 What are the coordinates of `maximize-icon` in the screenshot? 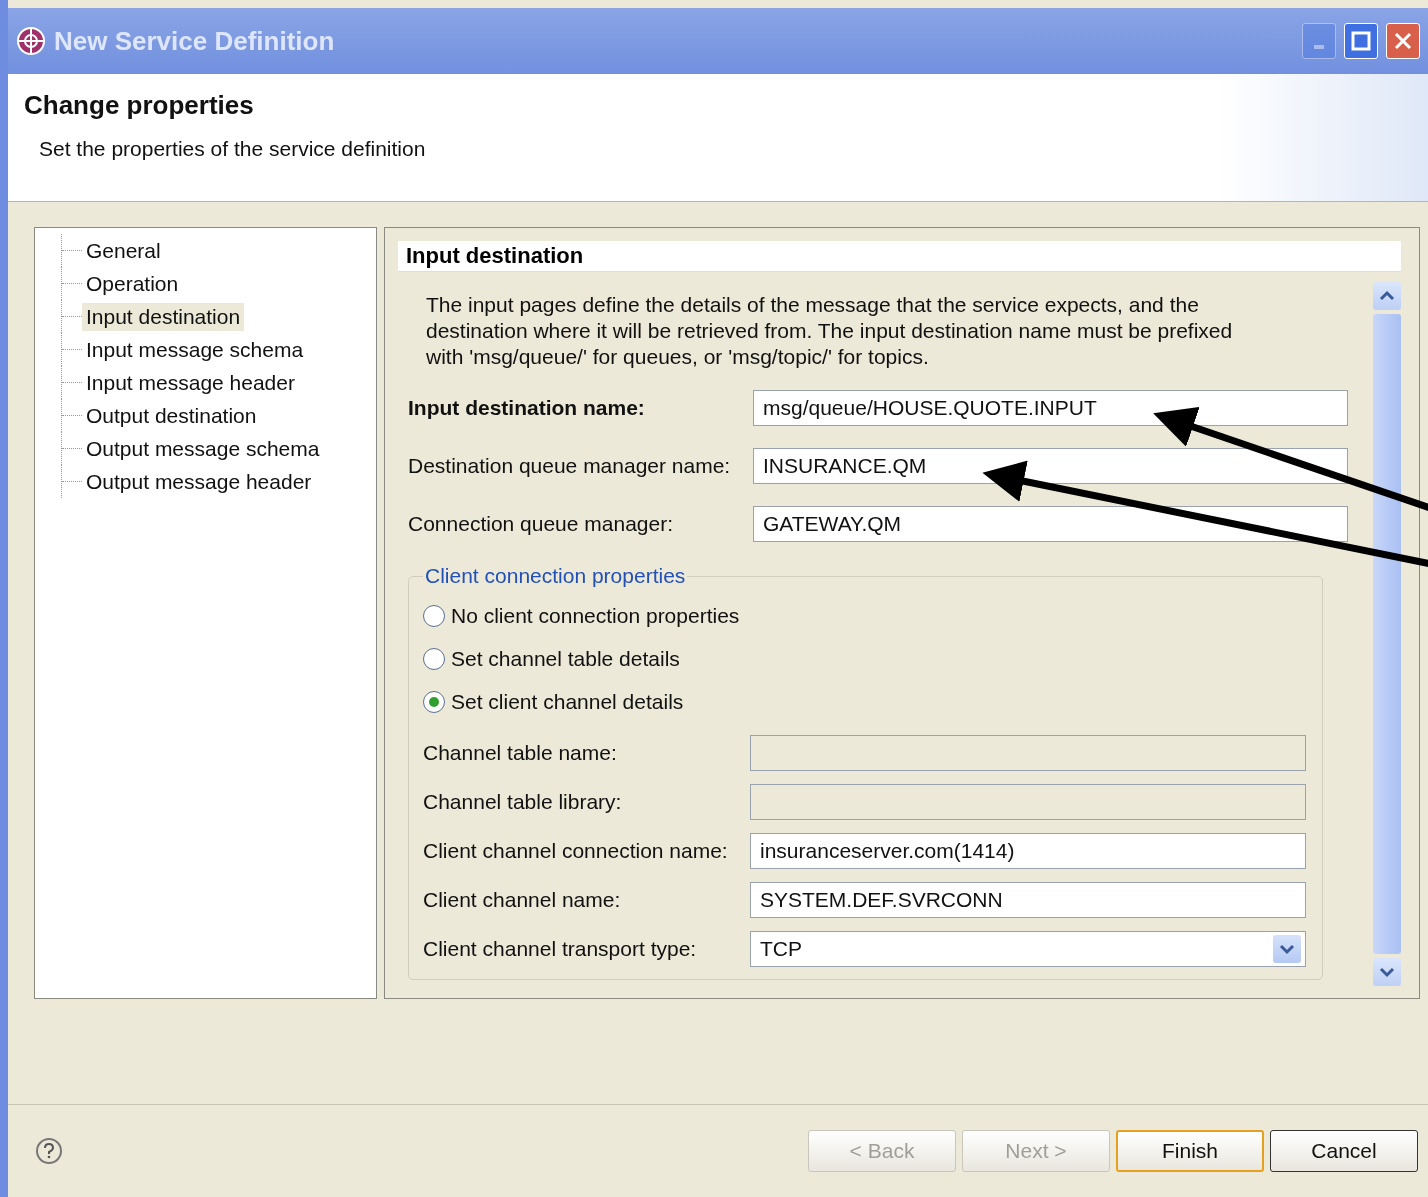 It's located at (1361, 41).